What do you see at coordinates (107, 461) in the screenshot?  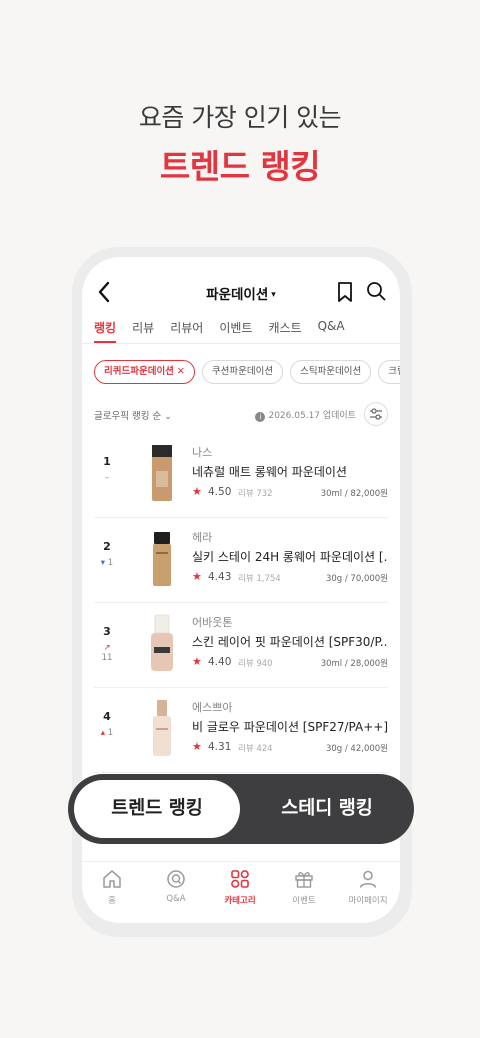 I see `rank-number: 1` at bounding box center [107, 461].